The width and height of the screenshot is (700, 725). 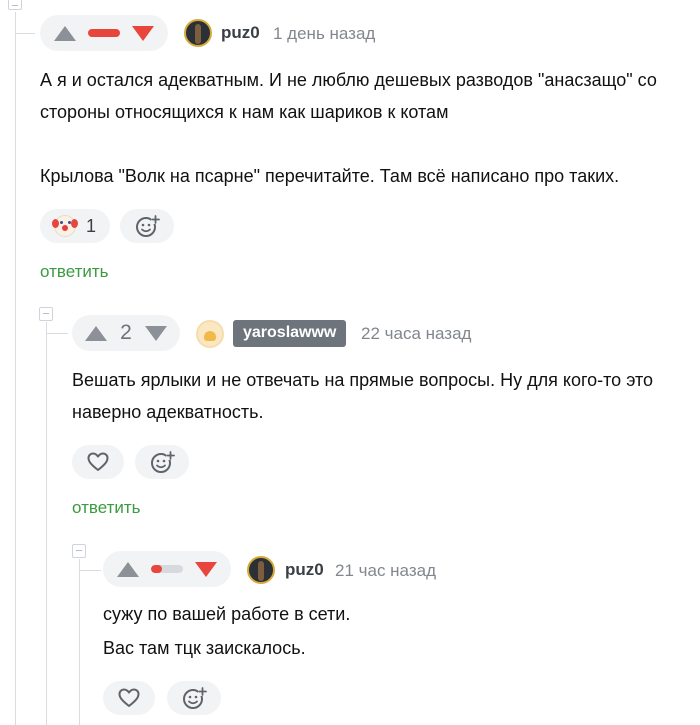 I want to click on username: yaroslawww, so click(x=290, y=333).